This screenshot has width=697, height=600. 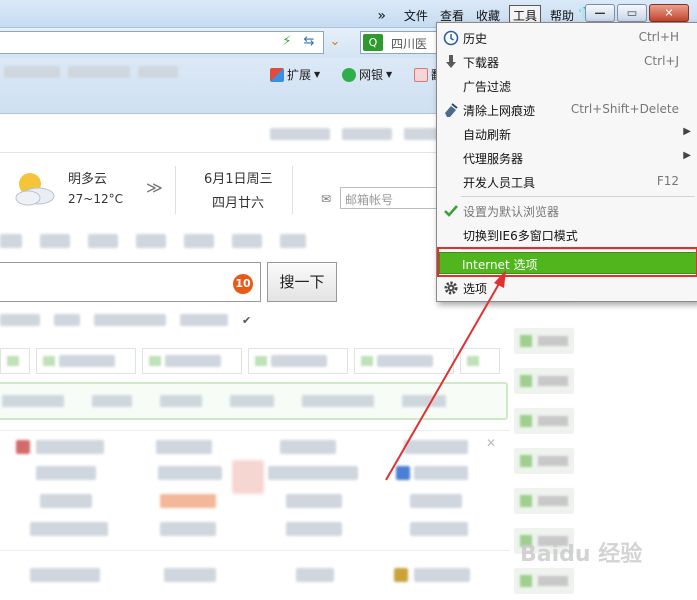 What do you see at coordinates (295, 74) in the screenshot?
I see `extensions-button: 扩展 ▼` at bounding box center [295, 74].